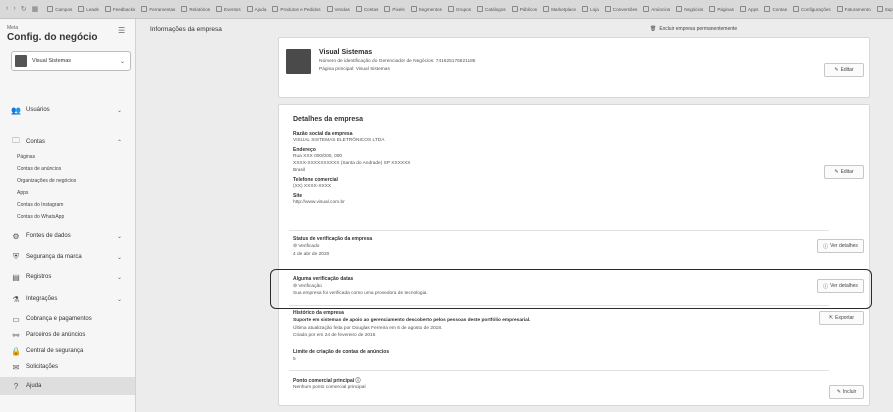  Describe the element at coordinates (854, 9) in the screenshot. I see `bookmark-item: Faturamento` at that location.